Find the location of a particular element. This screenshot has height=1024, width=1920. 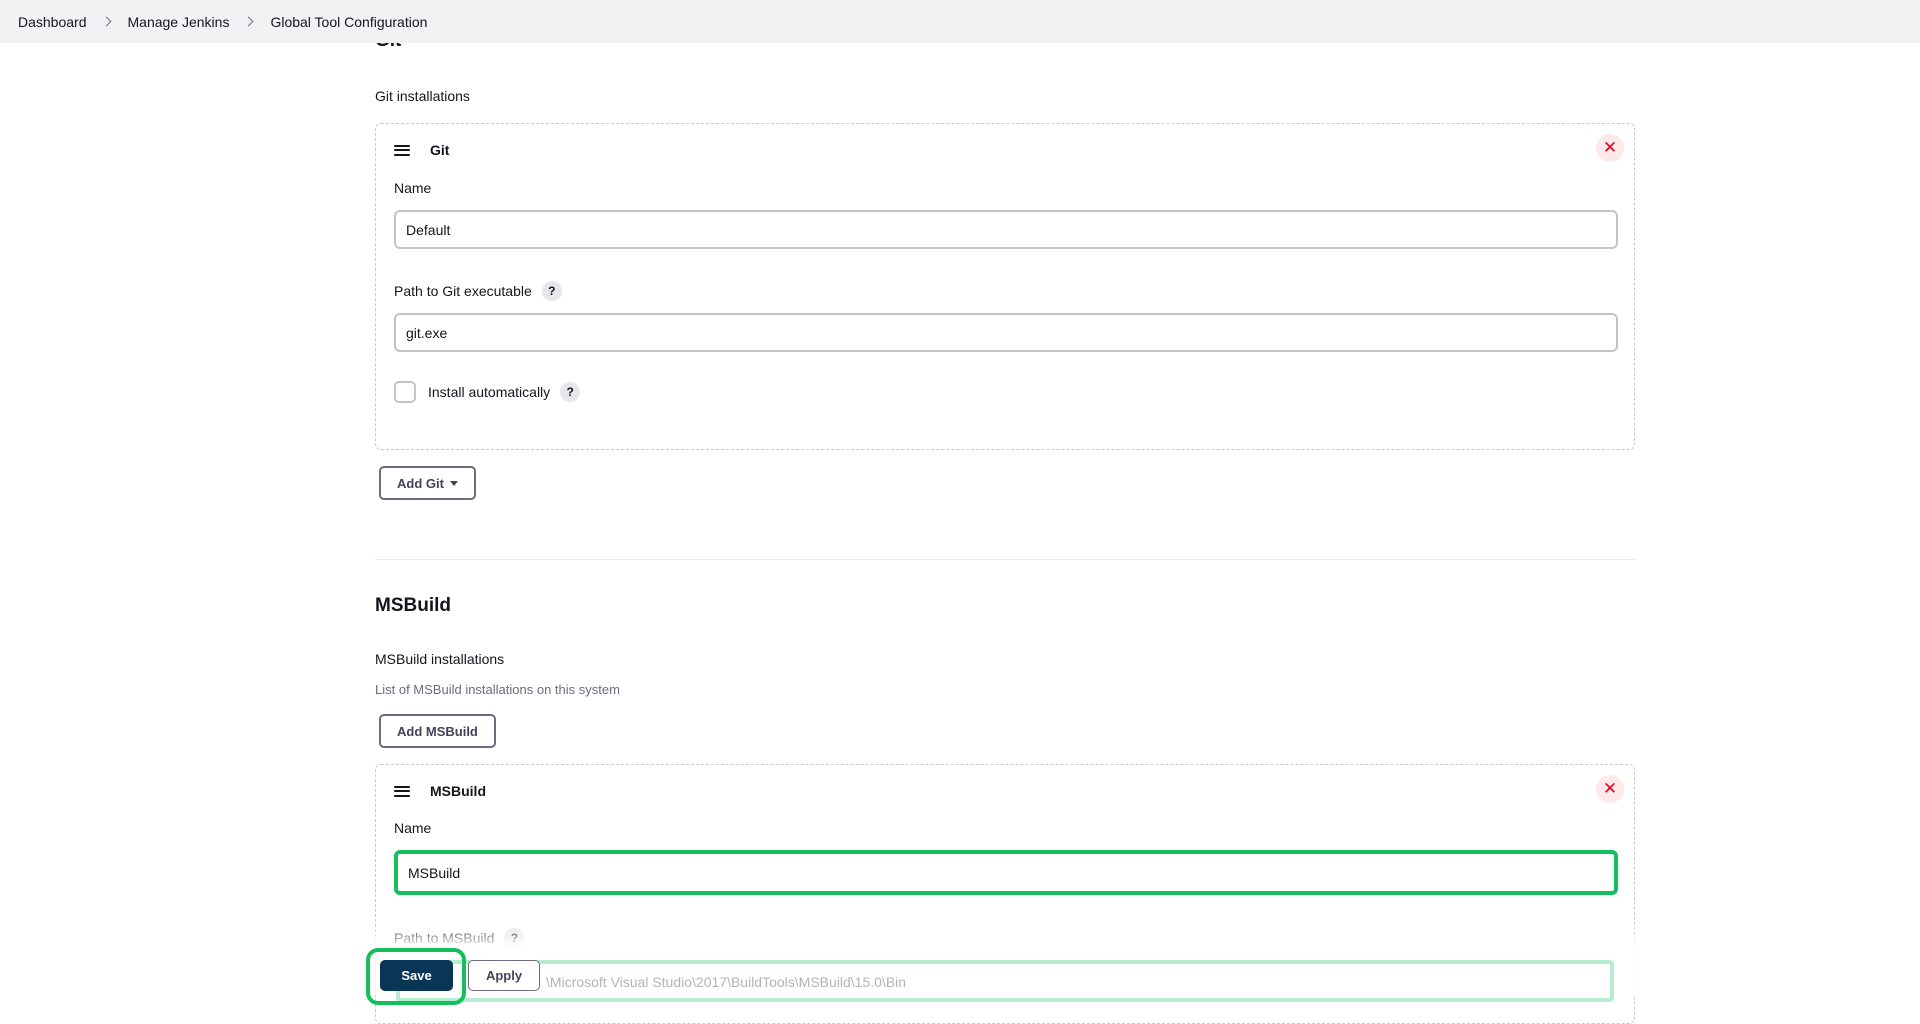

add-git-label: Add Git is located at coordinates (420, 483).